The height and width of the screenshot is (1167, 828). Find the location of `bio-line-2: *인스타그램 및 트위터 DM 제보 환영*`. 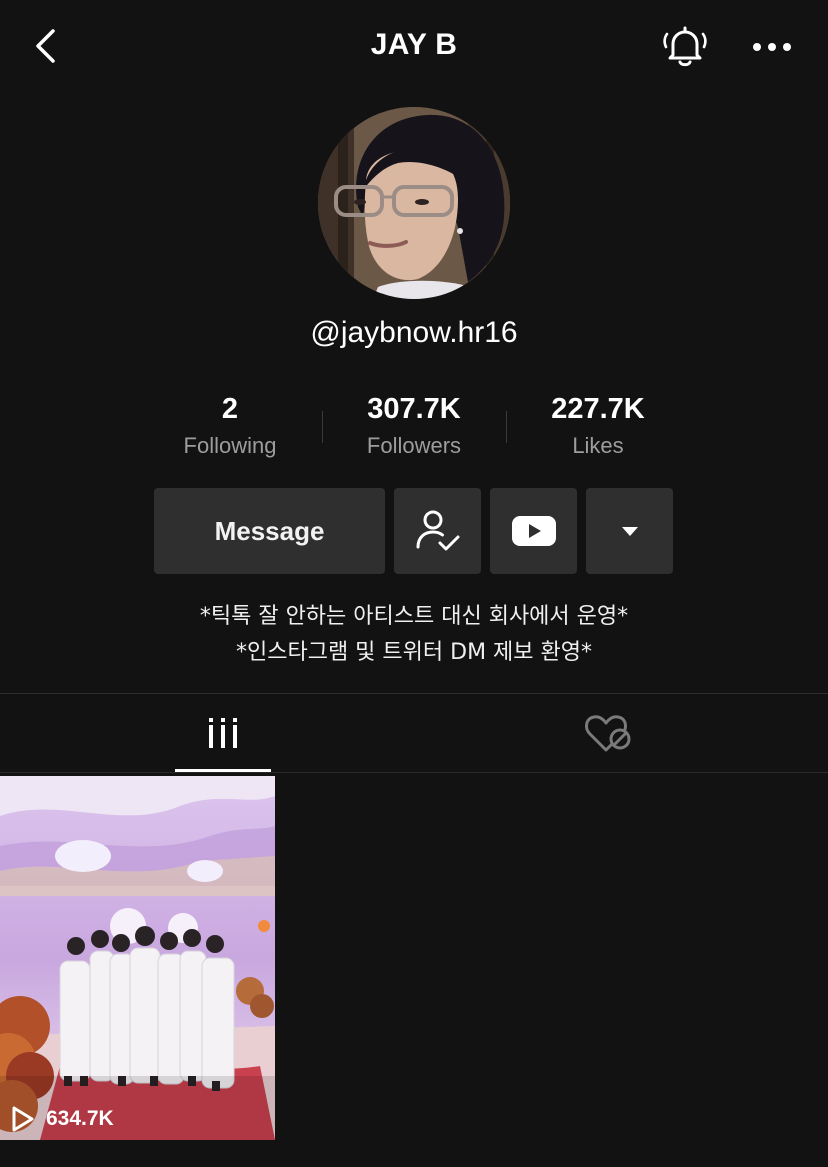

bio-line-2: *인스타그램 및 트위터 DM 제보 환영* is located at coordinates (413, 652).